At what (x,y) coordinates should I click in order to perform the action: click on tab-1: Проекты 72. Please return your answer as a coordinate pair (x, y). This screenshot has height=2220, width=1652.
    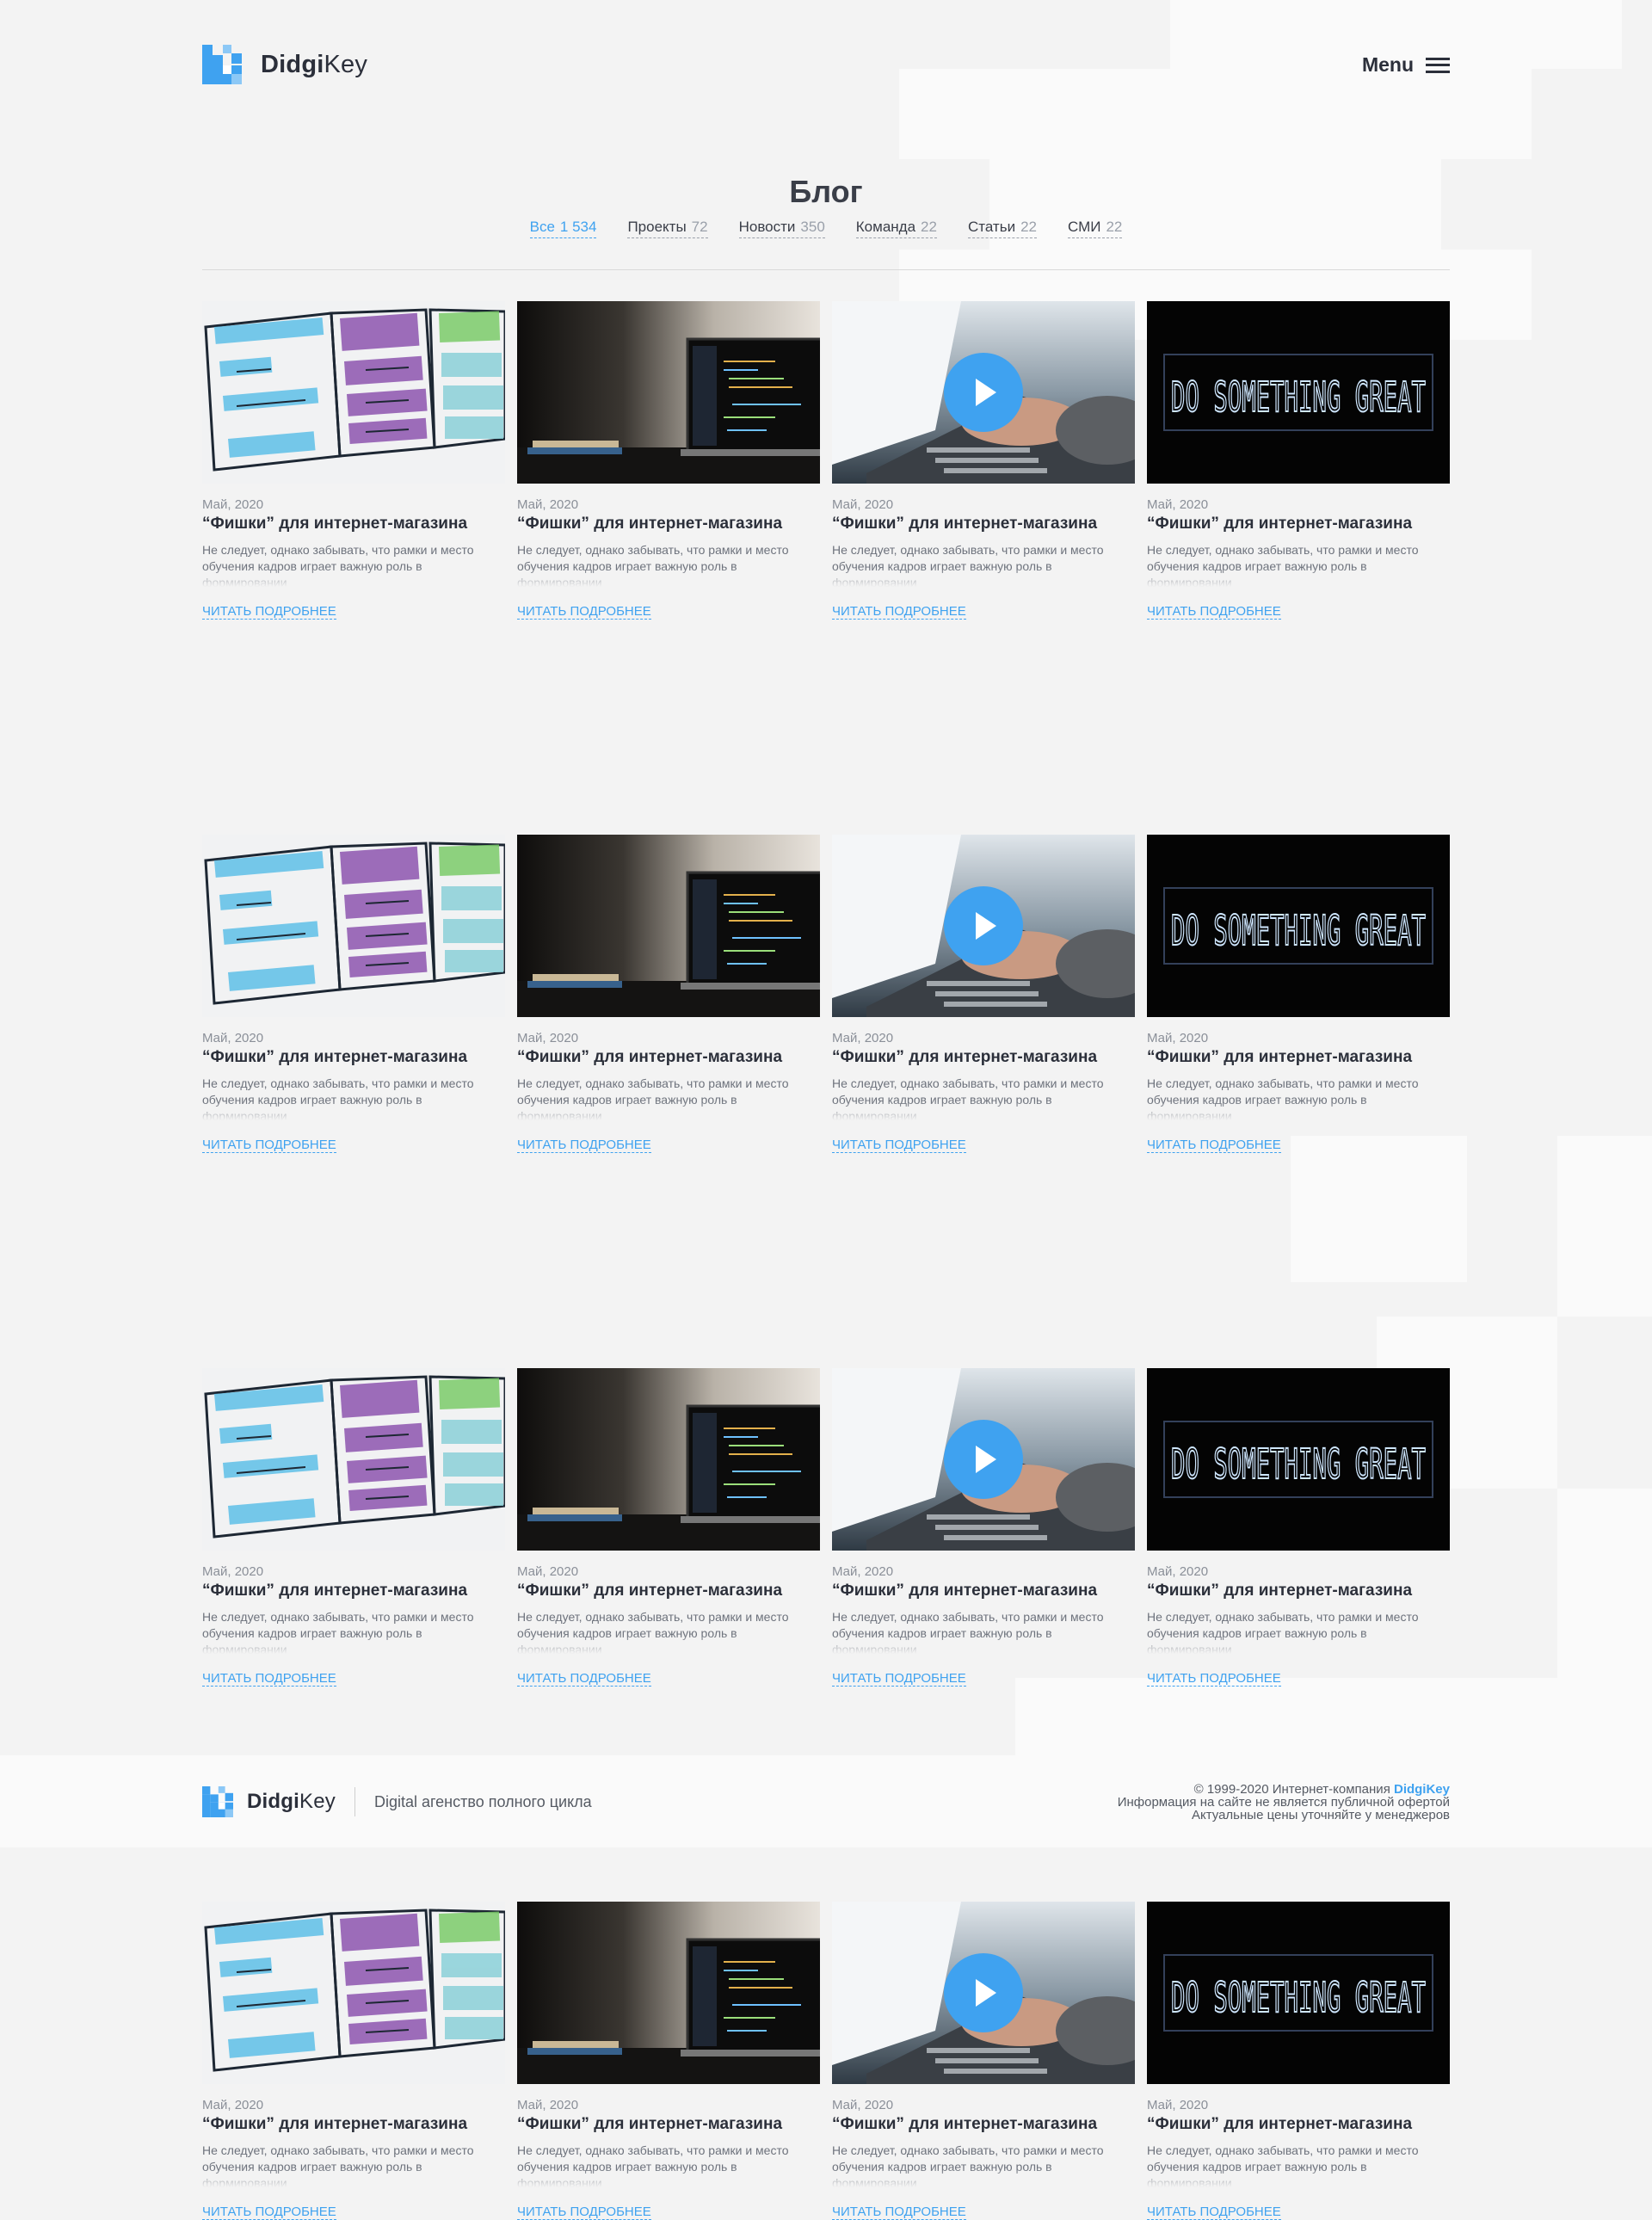
    Looking at the image, I should click on (667, 228).